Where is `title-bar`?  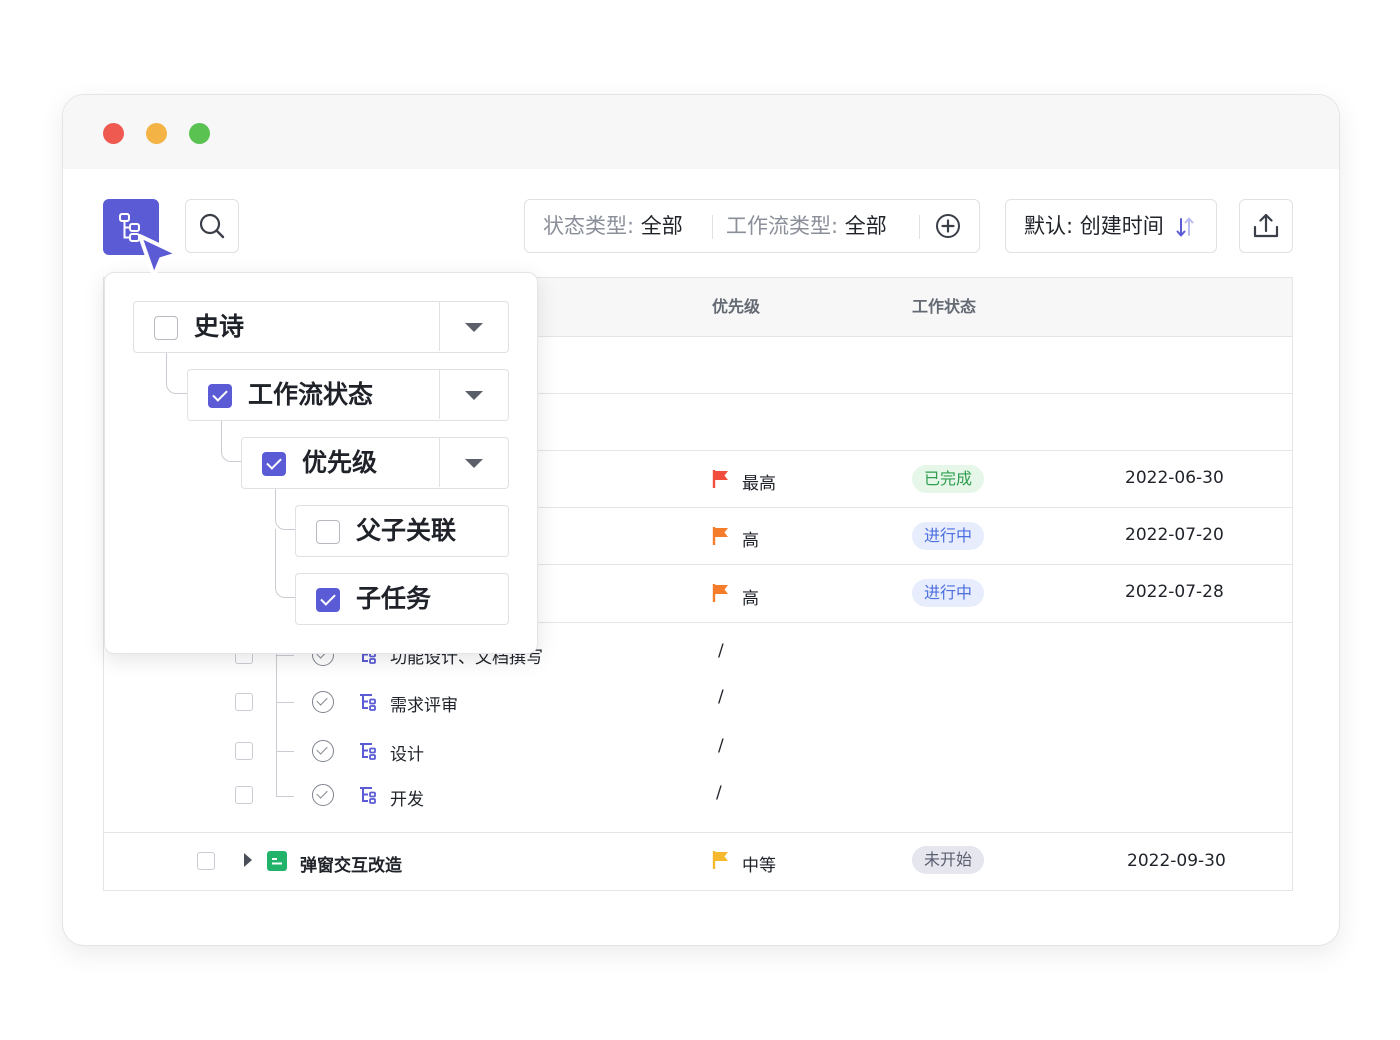 title-bar is located at coordinates (701, 132).